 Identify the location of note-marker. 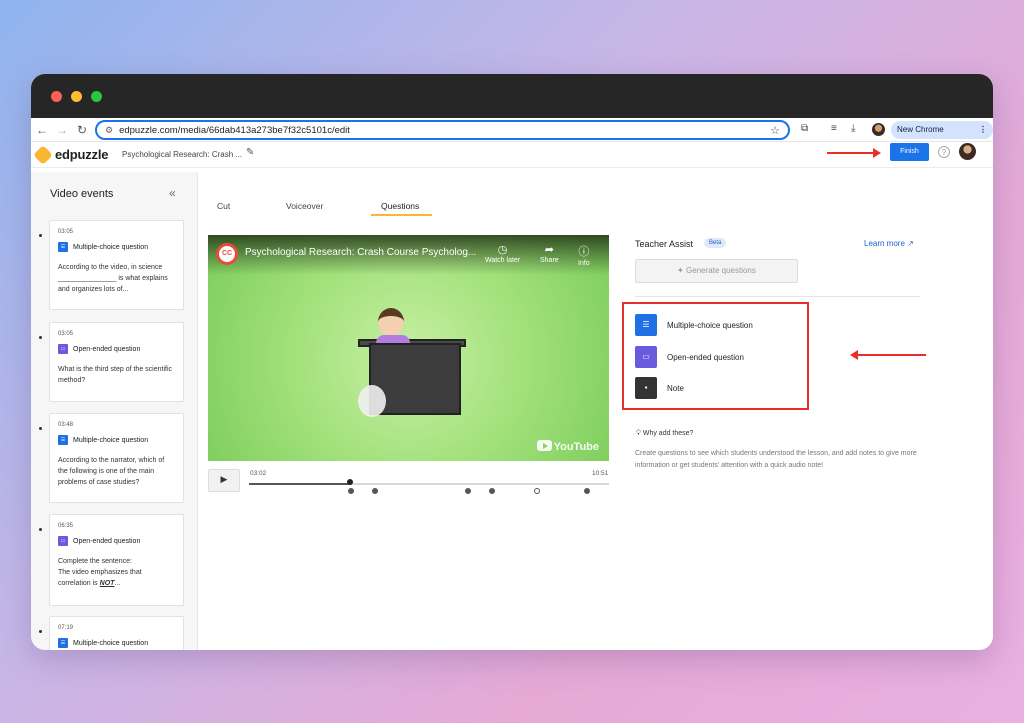
(537, 491).